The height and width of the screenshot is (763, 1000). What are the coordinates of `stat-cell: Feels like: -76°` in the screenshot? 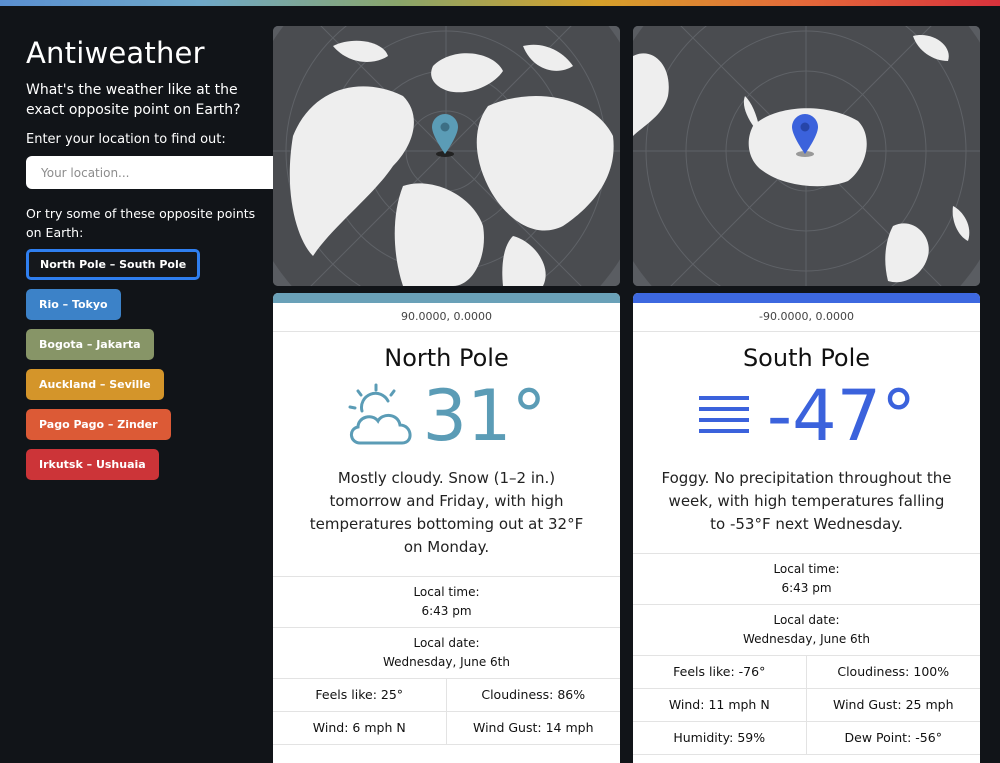 It's located at (720, 672).